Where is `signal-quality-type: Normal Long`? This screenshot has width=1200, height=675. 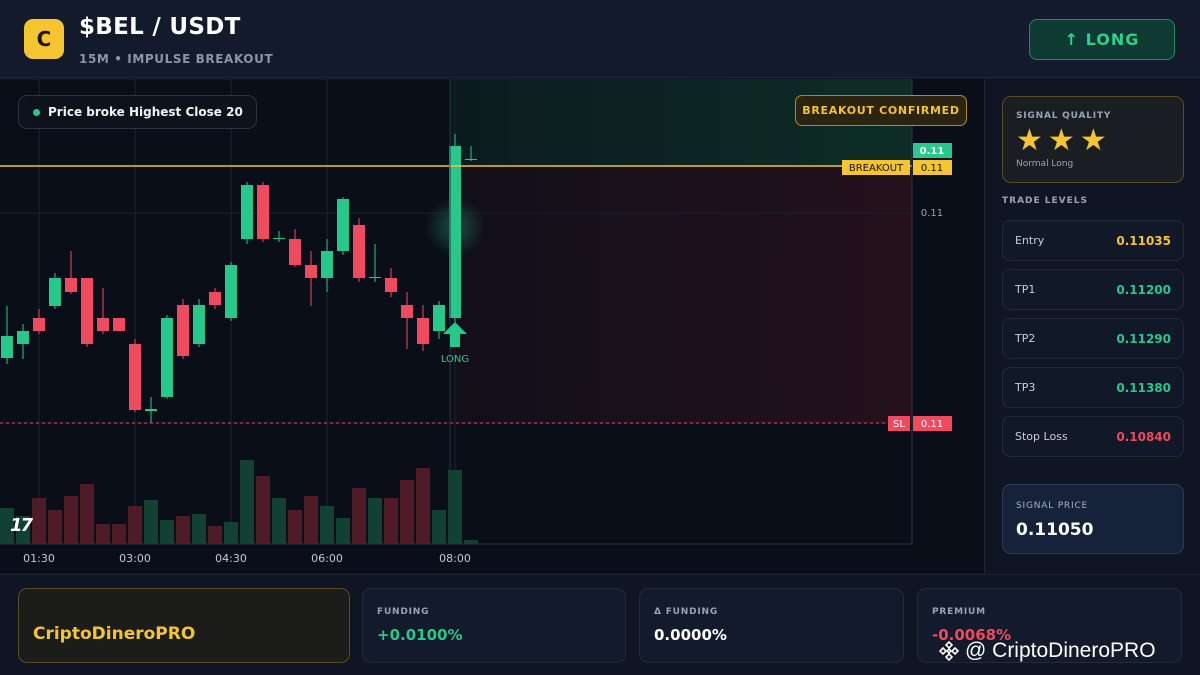
signal-quality-type: Normal Long is located at coordinates (1045, 164).